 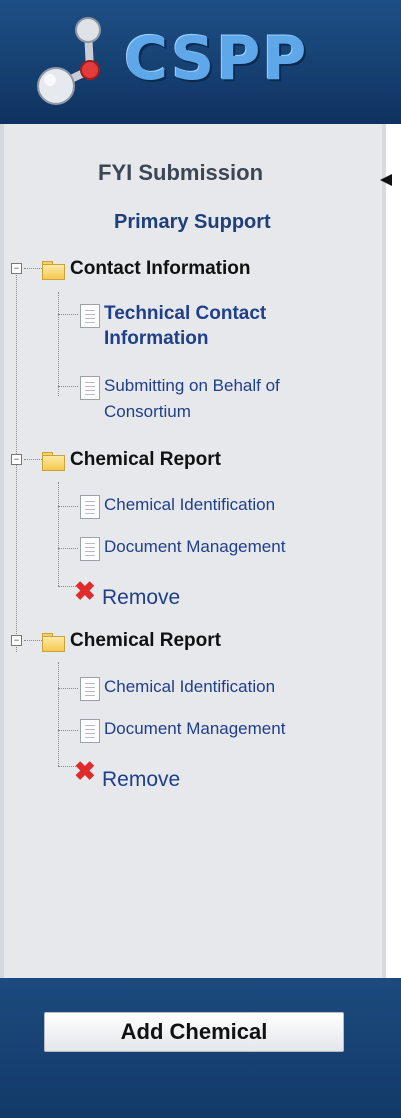 I want to click on panel-title: FYI Submission, so click(x=181, y=172).